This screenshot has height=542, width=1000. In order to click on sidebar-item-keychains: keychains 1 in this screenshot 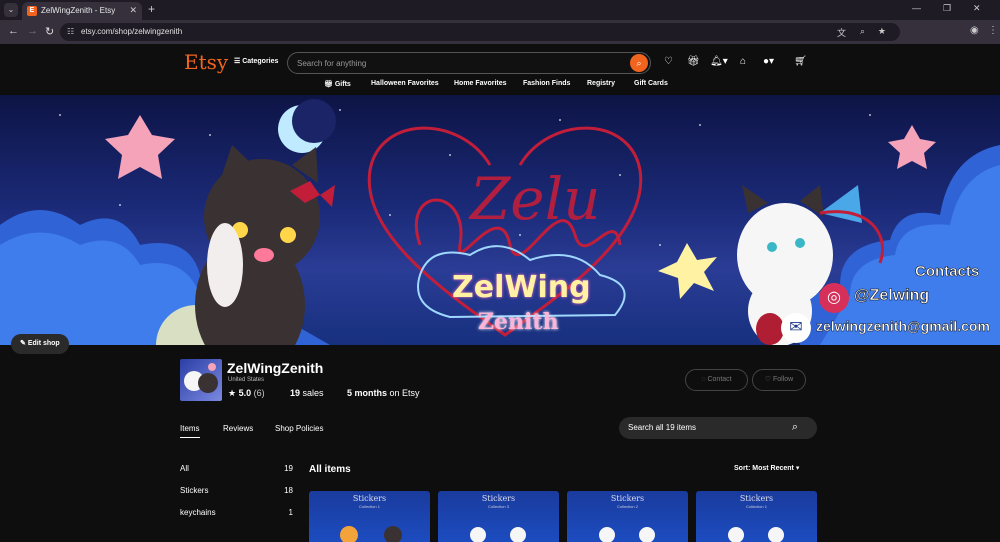, I will do `click(236, 512)`.